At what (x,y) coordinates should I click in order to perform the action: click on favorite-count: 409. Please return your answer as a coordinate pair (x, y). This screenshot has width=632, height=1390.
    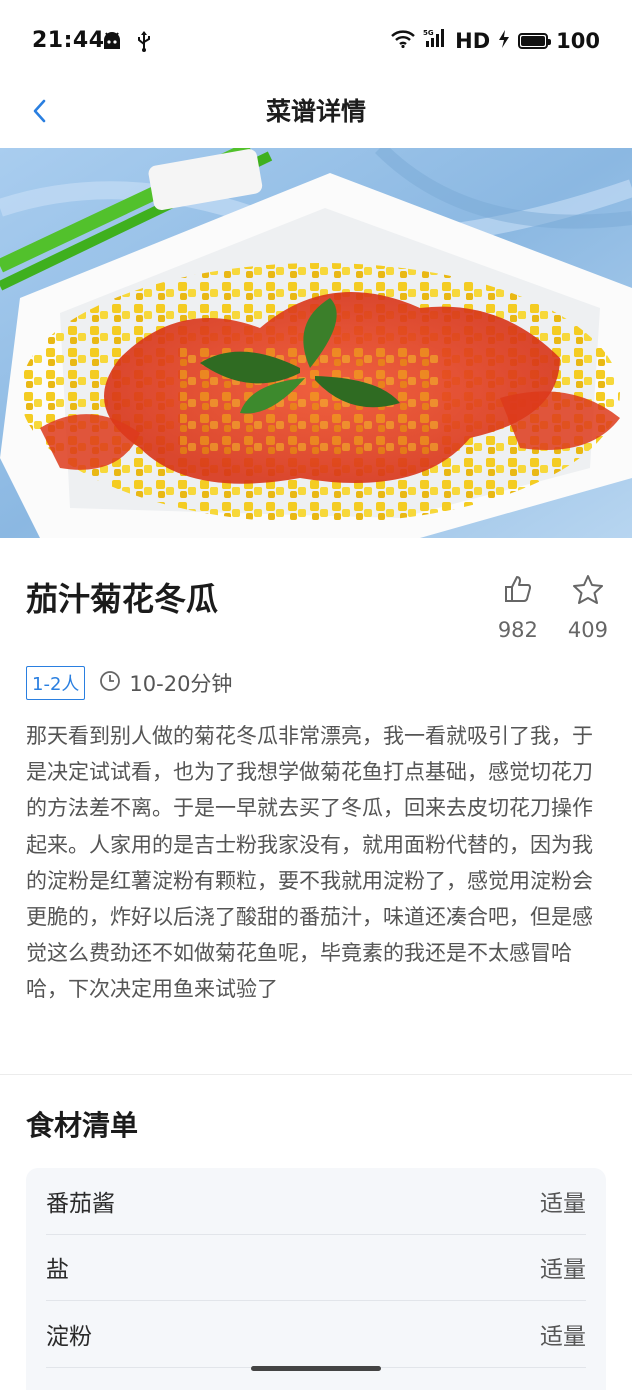
    Looking at the image, I should click on (587, 630).